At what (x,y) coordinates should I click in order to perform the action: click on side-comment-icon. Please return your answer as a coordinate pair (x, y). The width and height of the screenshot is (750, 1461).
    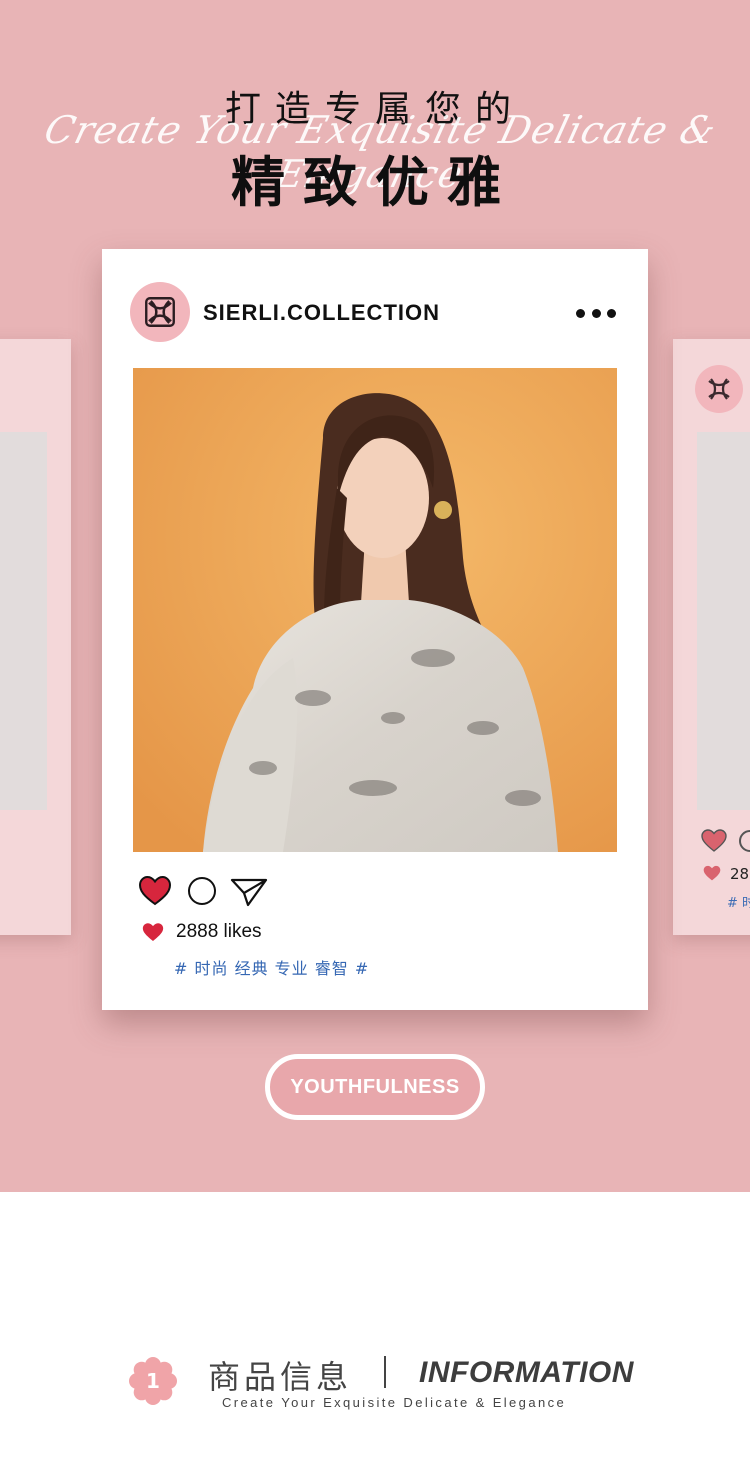
    Looking at the image, I should click on (744, 841).